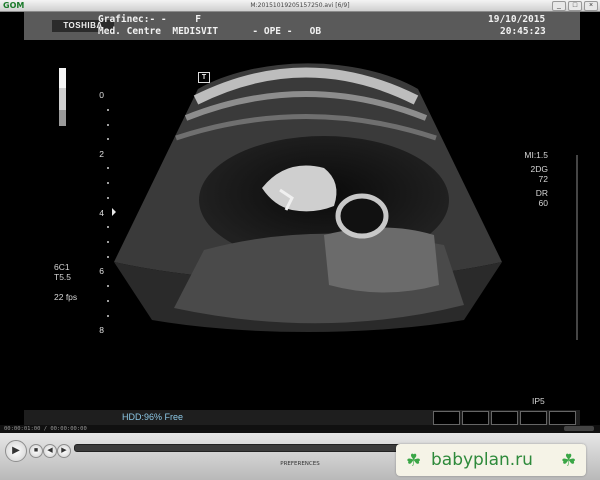  Describe the element at coordinates (153, 417) in the screenshot. I see `hdd-status: HDD:96% Free` at that location.